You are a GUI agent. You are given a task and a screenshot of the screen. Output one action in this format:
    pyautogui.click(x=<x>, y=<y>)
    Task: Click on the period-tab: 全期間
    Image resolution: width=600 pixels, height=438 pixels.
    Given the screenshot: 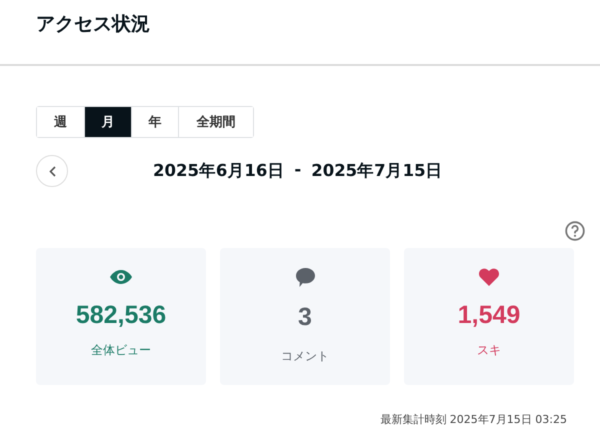 What is the action you would take?
    pyautogui.click(x=215, y=122)
    